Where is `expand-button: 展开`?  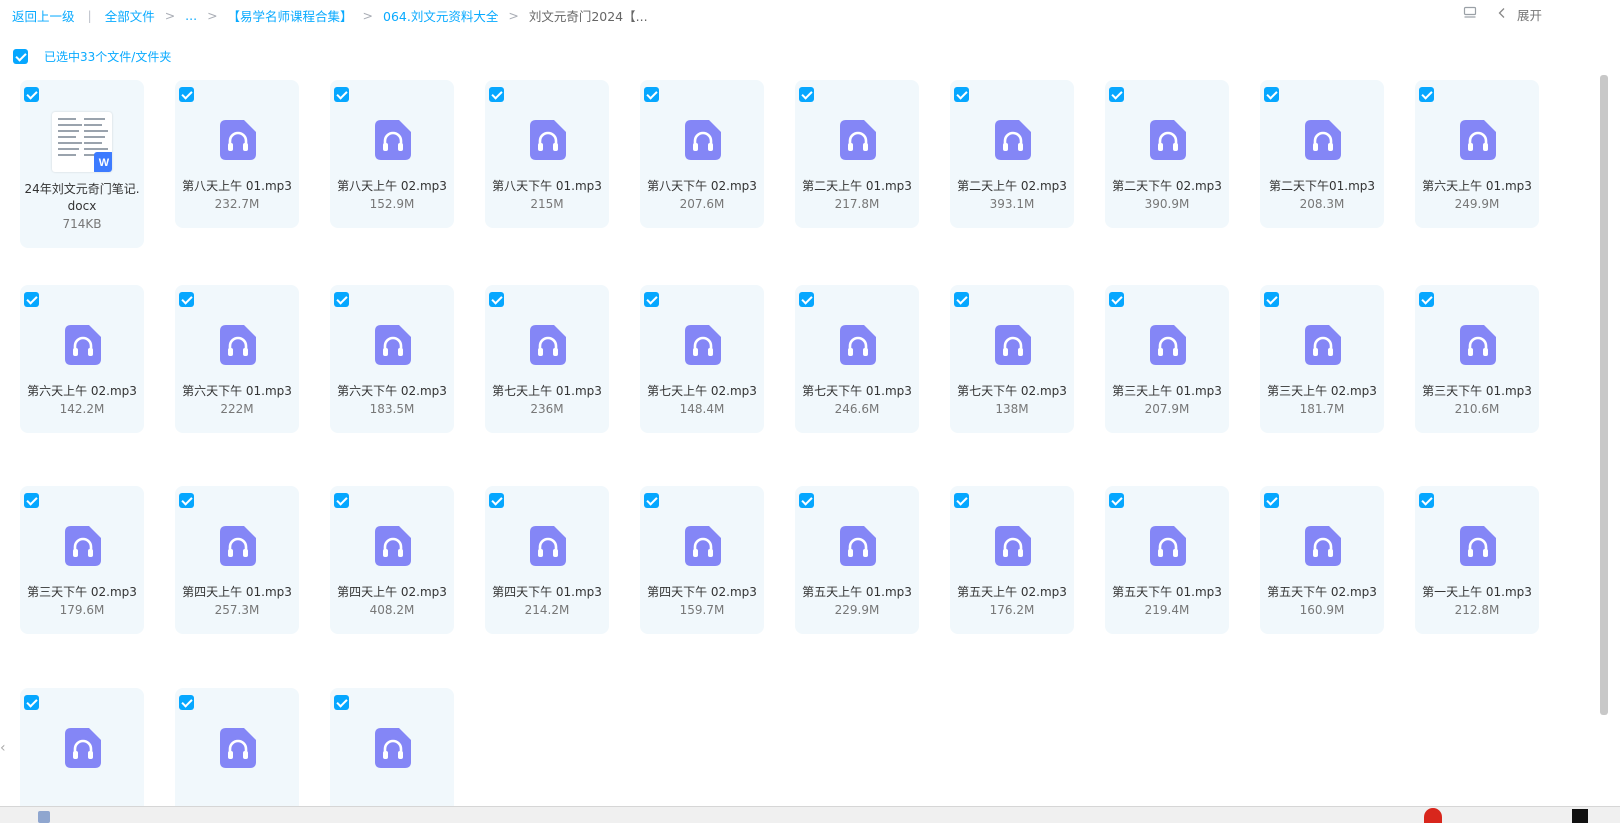 expand-button: 展开 is located at coordinates (1529, 15).